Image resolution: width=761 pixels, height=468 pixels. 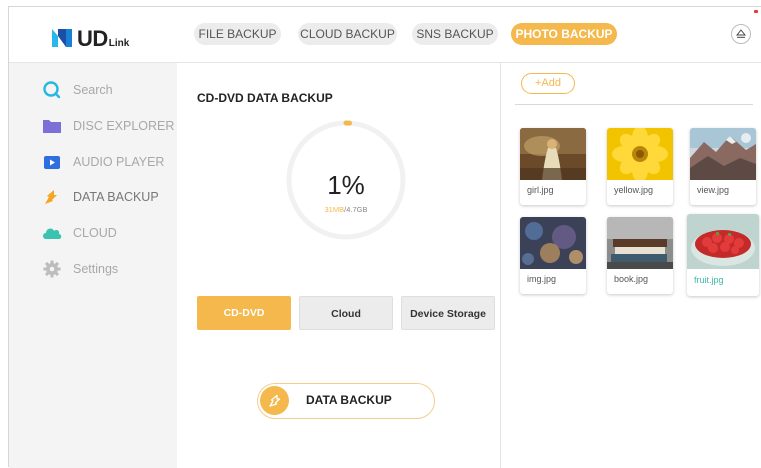 I want to click on play-icon, so click(x=52, y=162).